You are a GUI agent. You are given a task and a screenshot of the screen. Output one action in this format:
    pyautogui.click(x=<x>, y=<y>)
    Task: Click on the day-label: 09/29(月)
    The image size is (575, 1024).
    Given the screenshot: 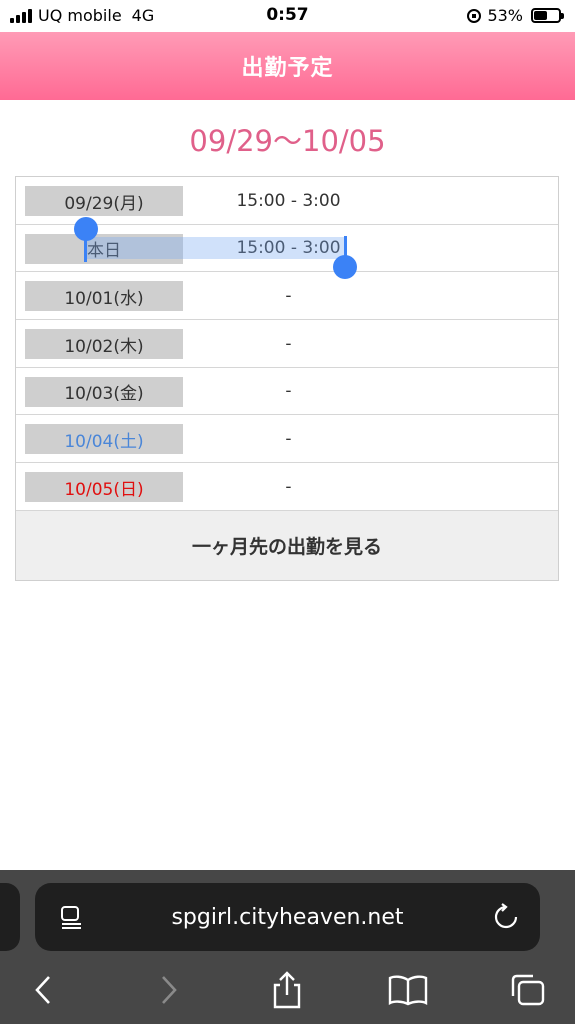 What is the action you would take?
    pyautogui.click(x=104, y=201)
    